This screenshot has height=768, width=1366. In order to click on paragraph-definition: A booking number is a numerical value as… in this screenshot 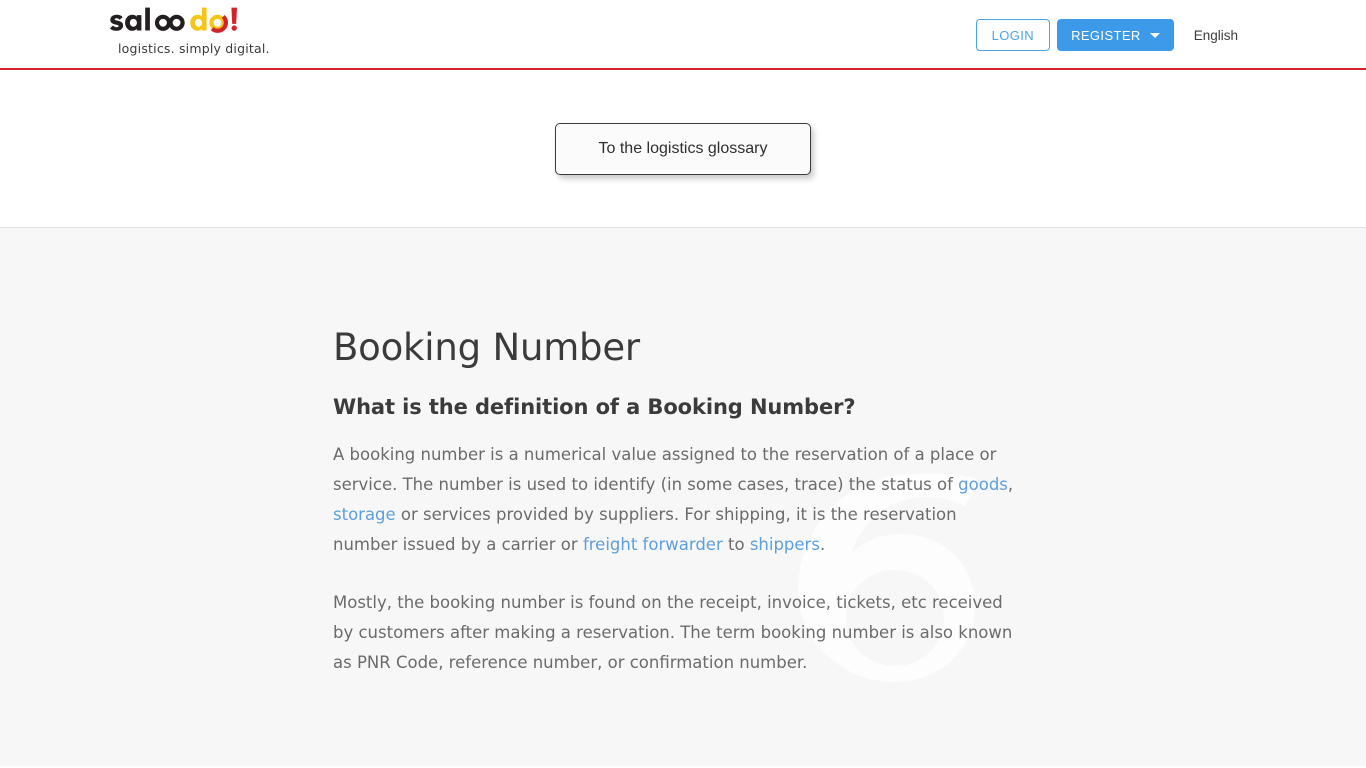, I will do `click(678, 500)`.